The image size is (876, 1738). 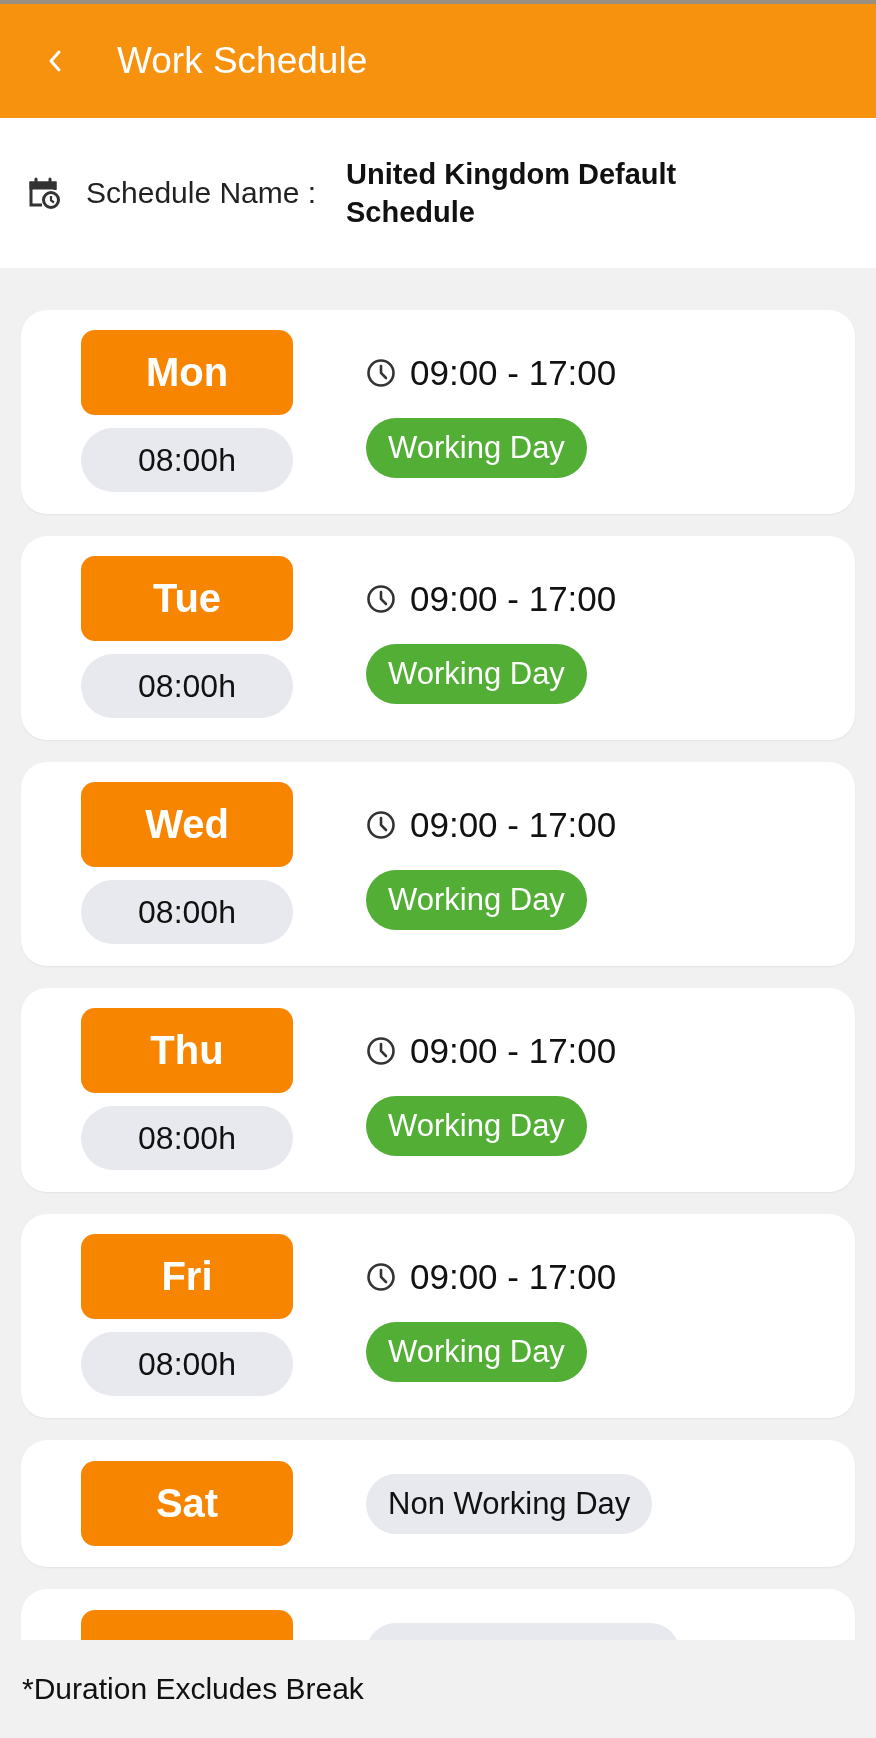 I want to click on day-badge: Fri, so click(x=187, y=1276).